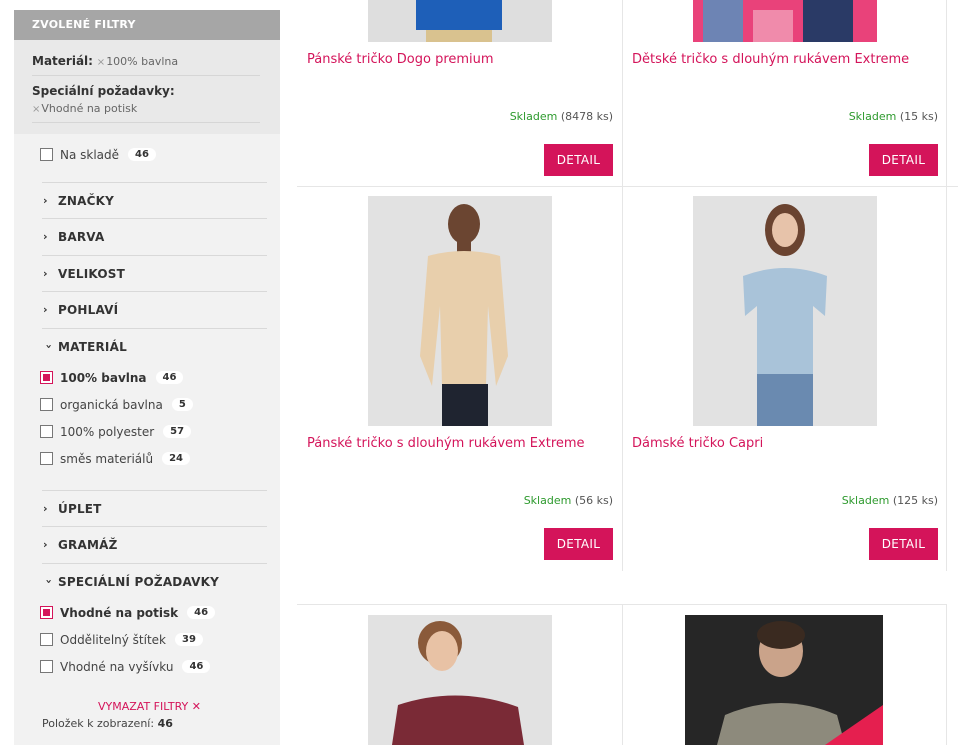 This screenshot has height=745, width=958. Describe the element at coordinates (139, 581) in the screenshot. I see `section-label: SPECIÁLNÍ POŽADAVKY` at that location.